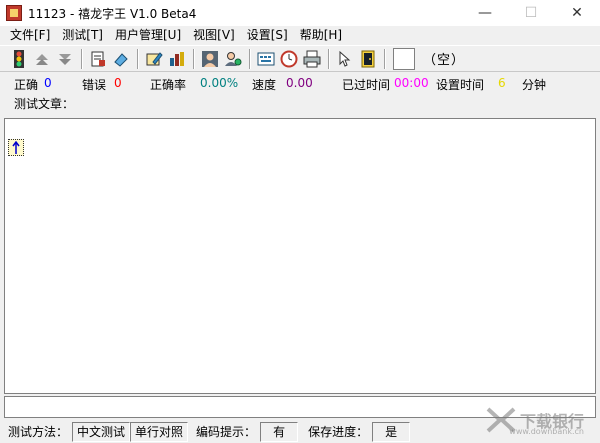  I want to click on window-title: 11123 - 禧龙字王 V1.0 Beta4, so click(112, 13).